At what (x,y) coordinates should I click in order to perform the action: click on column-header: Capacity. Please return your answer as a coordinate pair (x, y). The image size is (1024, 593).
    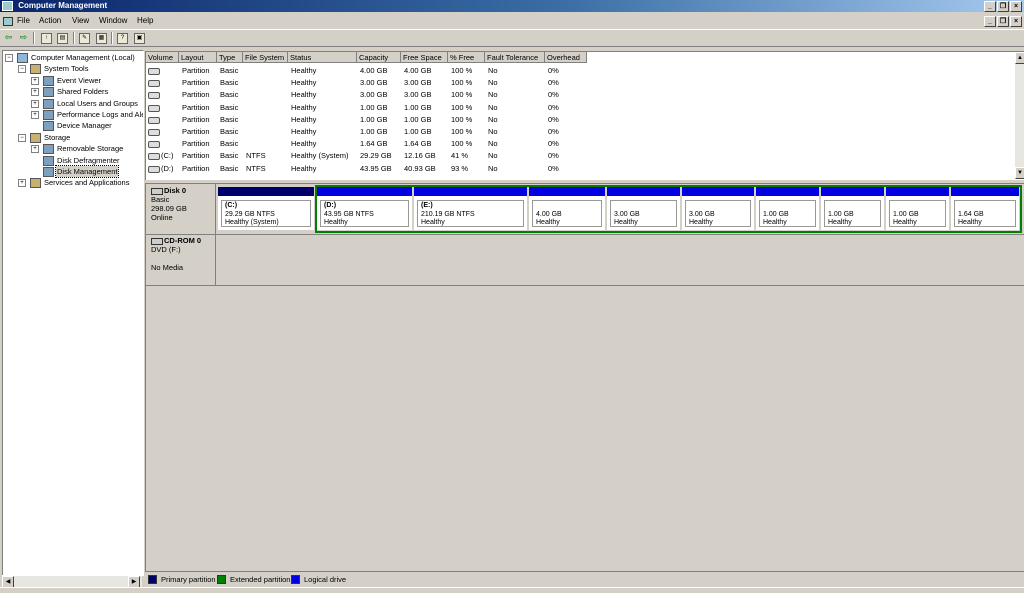
    Looking at the image, I should click on (379, 57).